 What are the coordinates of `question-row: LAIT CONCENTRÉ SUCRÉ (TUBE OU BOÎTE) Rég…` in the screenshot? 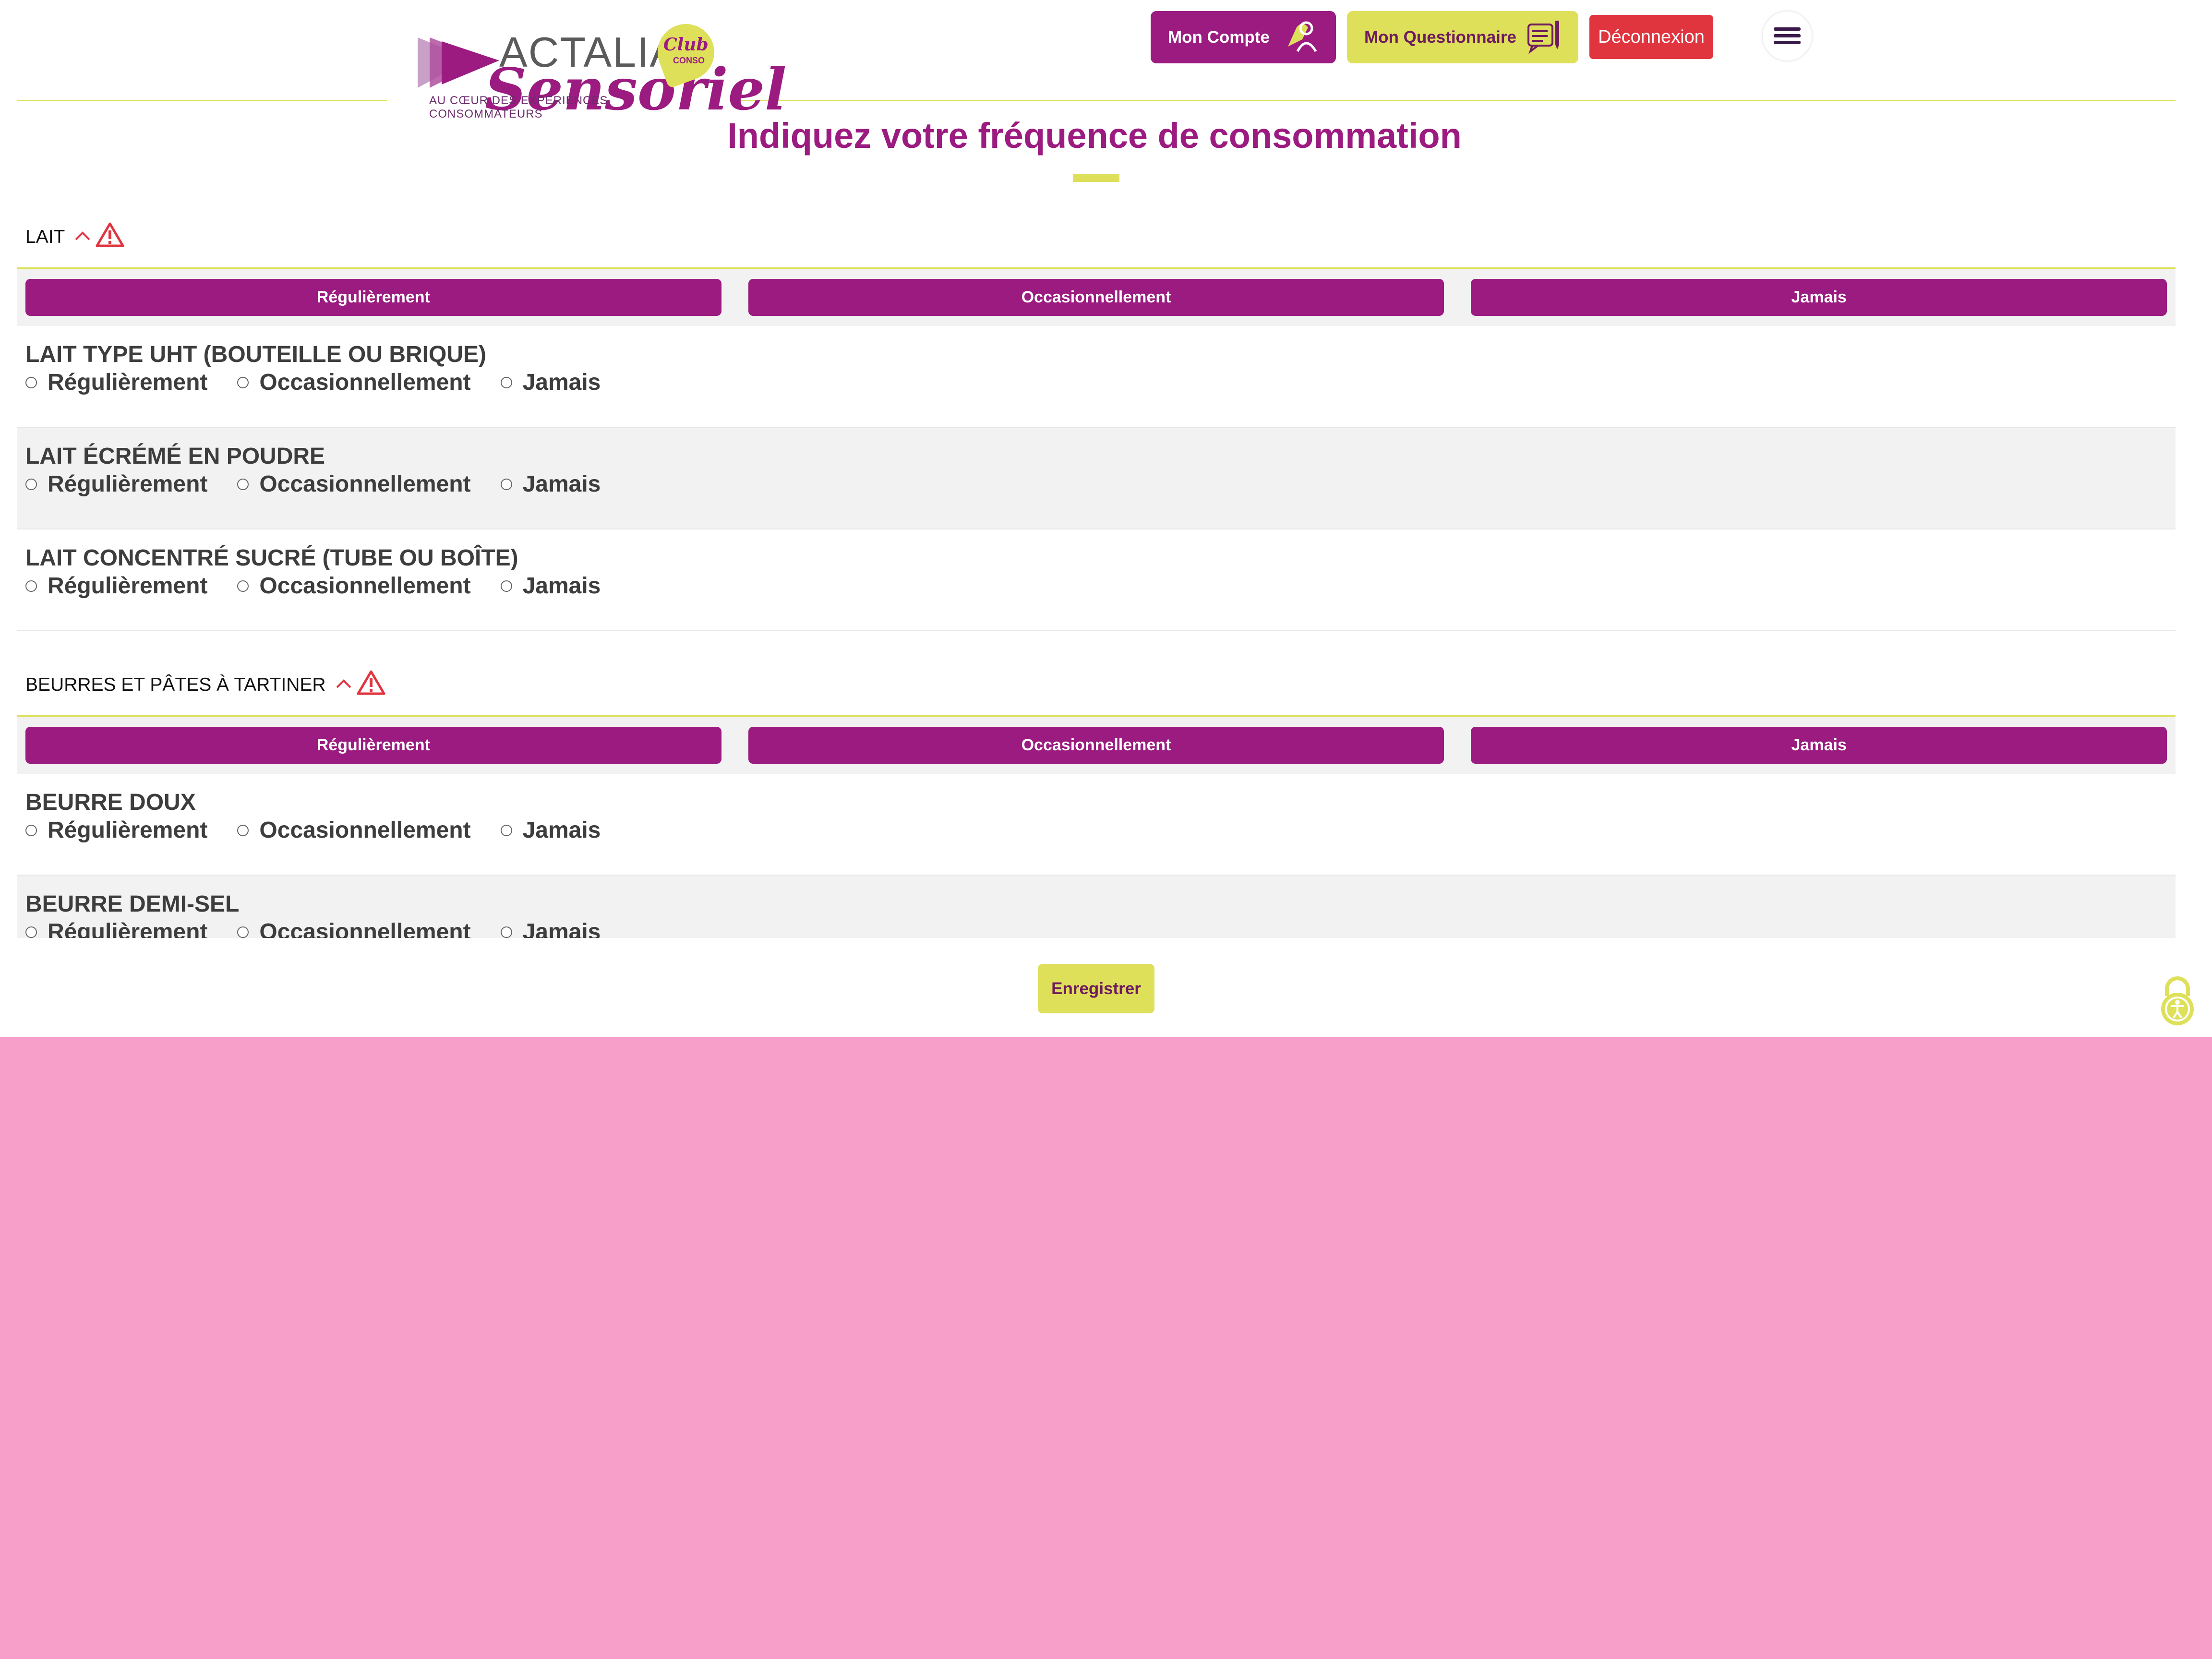 It's located at (1096, 580).